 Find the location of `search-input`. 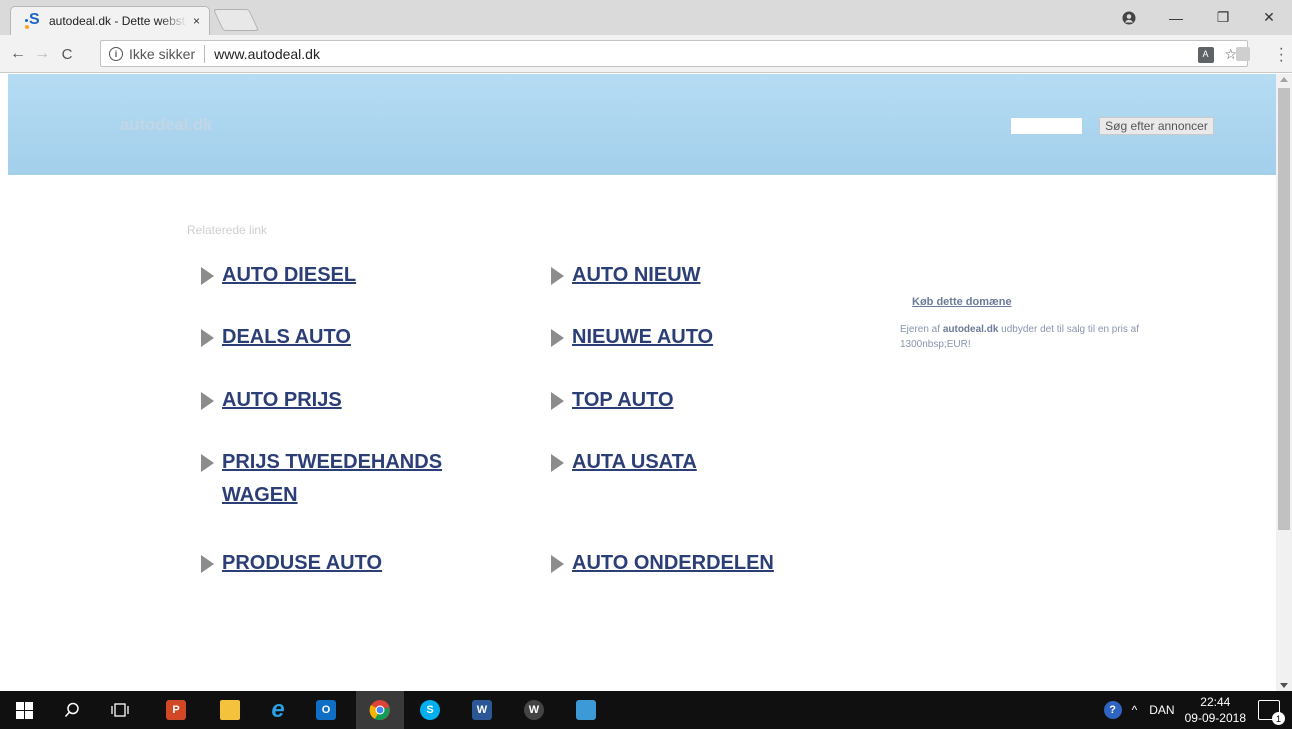

search-input is located at coordinates (1046, 126).